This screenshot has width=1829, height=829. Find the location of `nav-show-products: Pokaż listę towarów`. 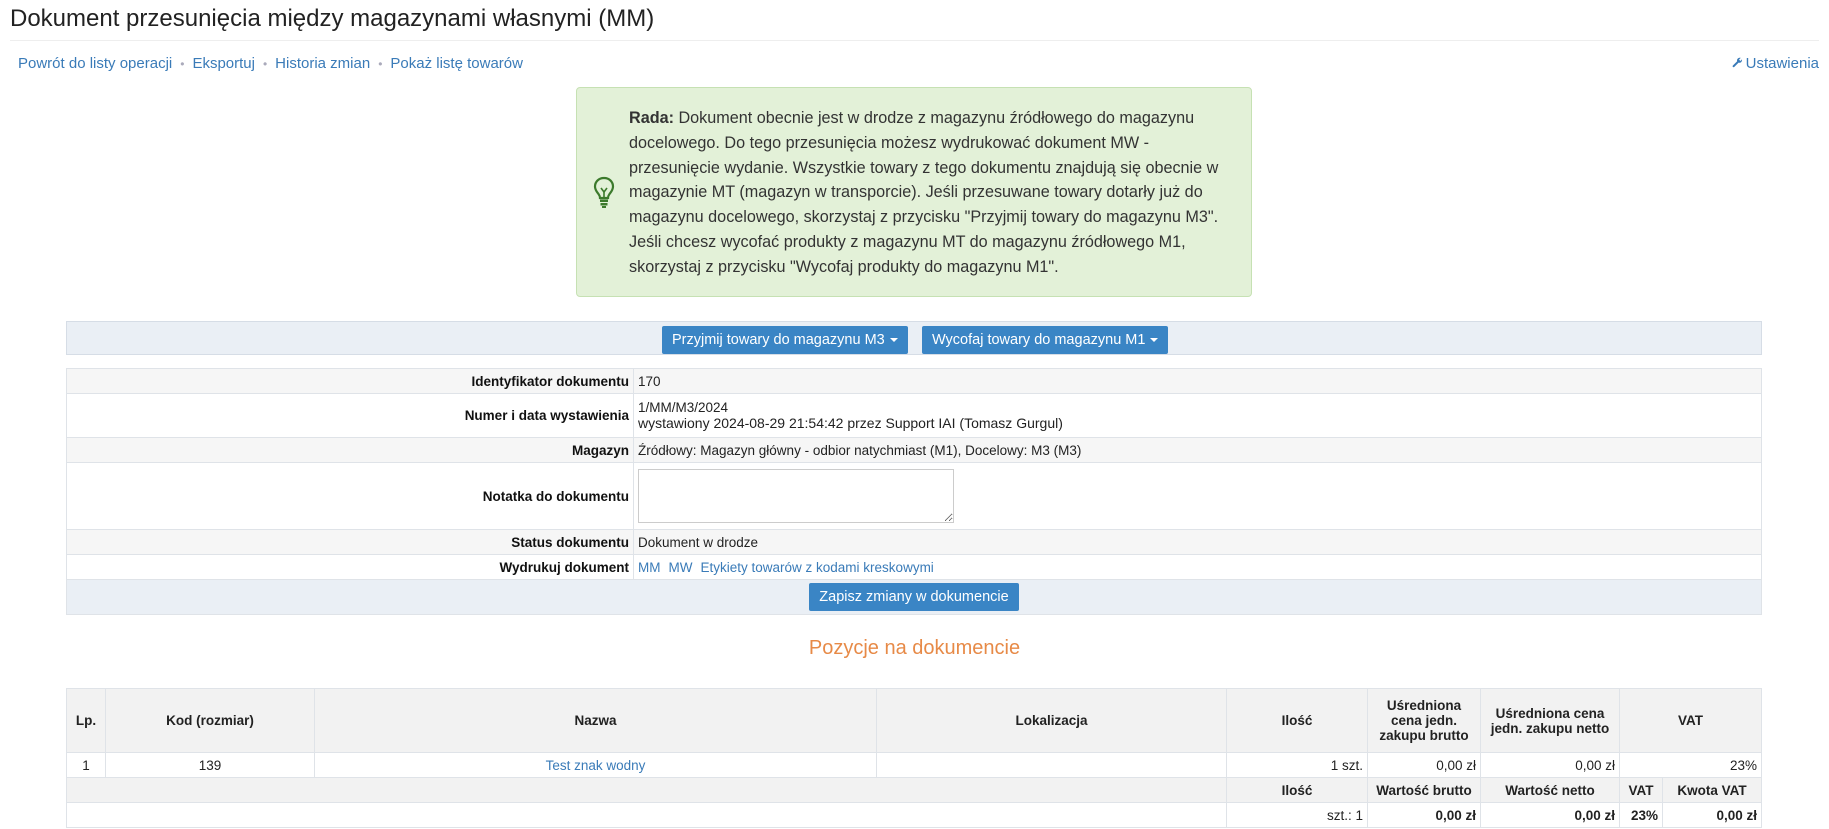

nav-show-products: Pokaż listę towarów is located at coordinates (456, 63).